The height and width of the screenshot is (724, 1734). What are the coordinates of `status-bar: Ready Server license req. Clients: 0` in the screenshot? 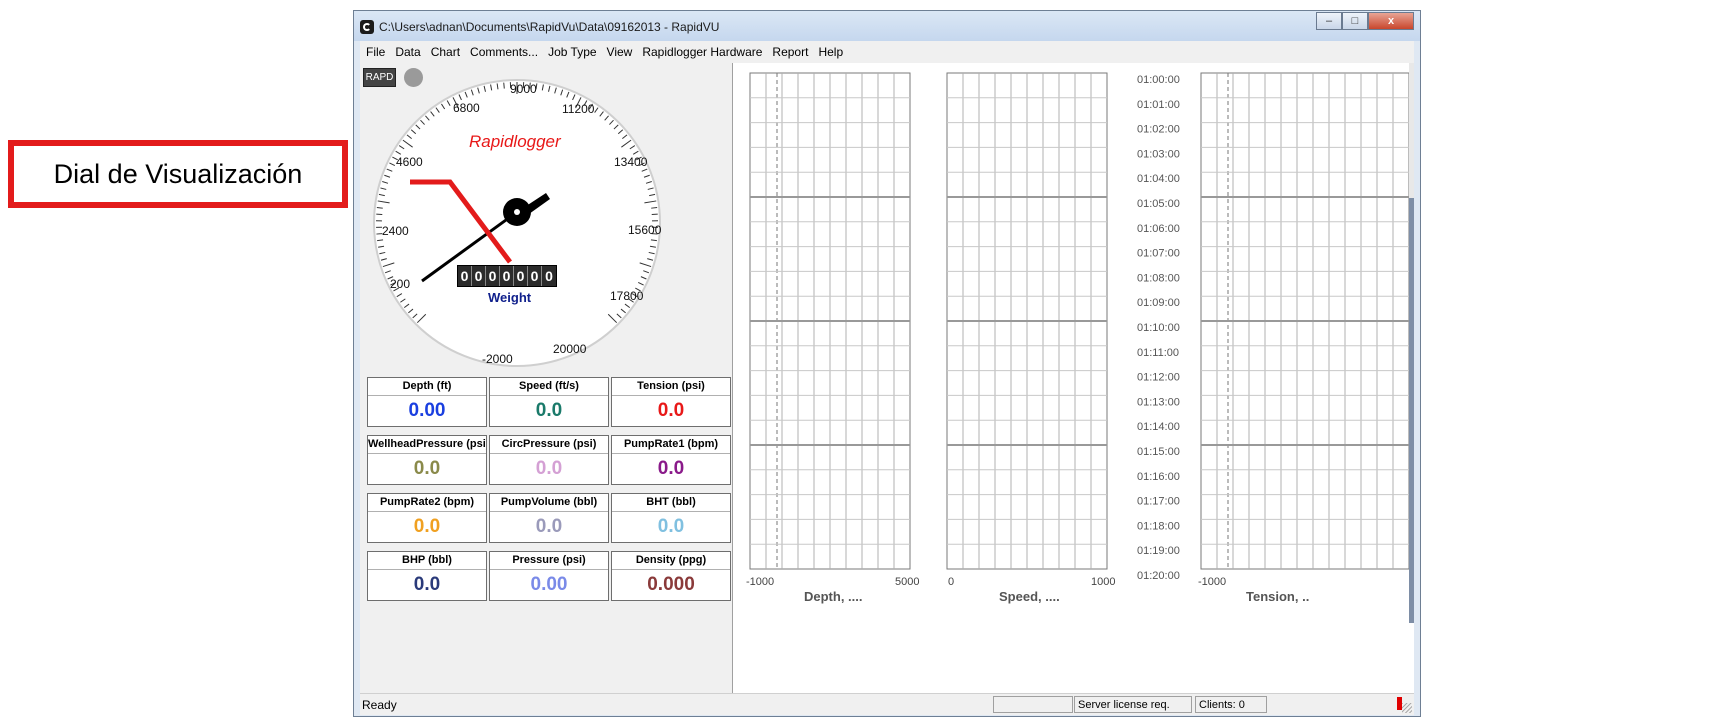 It's located at (887, 704).